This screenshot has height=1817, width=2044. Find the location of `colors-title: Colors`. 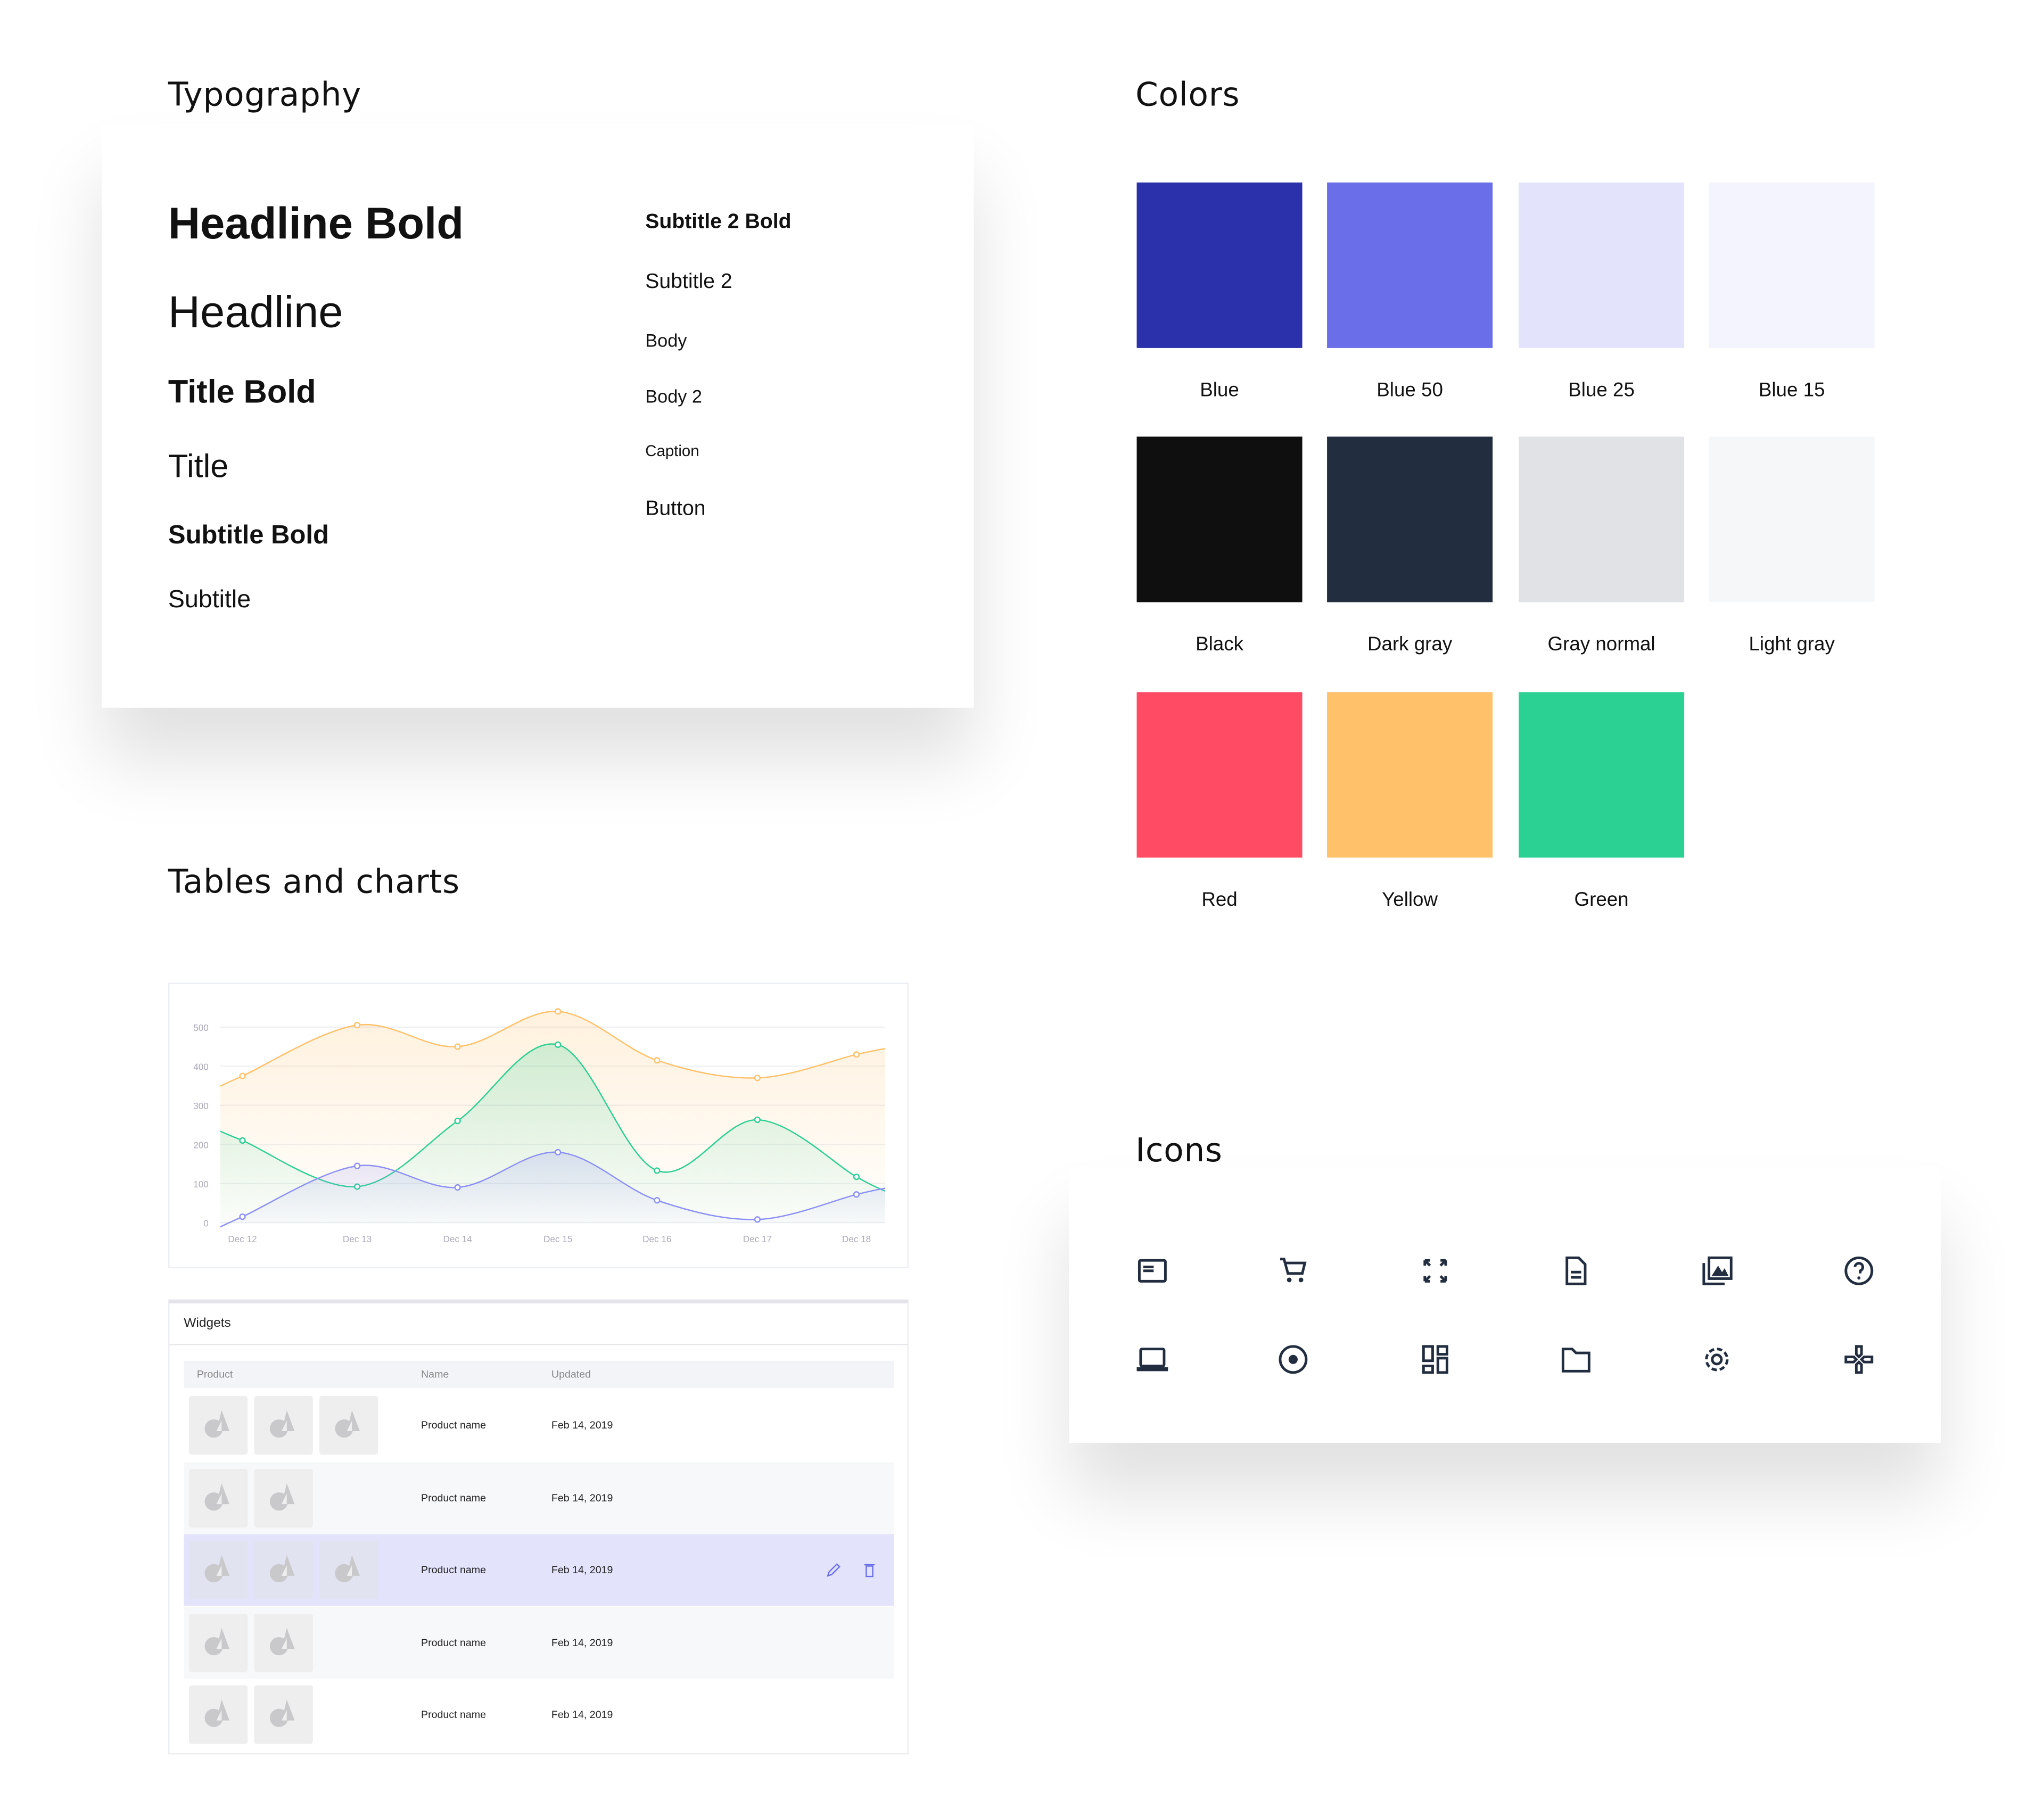

colors-title: Colors is located at coordinates (1187, 95).